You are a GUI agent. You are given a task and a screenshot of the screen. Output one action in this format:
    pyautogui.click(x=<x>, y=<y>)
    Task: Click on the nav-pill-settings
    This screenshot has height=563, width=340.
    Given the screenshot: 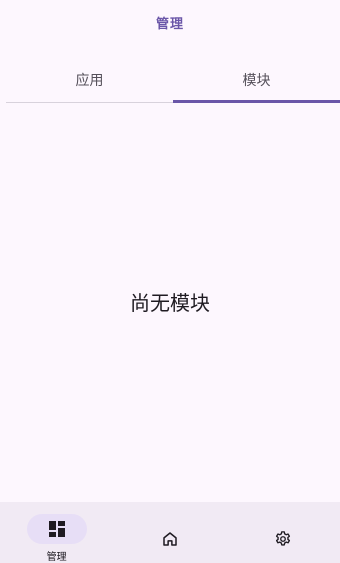 What is the action you would take?
    pyautogui.click(x=283, y=539)
    